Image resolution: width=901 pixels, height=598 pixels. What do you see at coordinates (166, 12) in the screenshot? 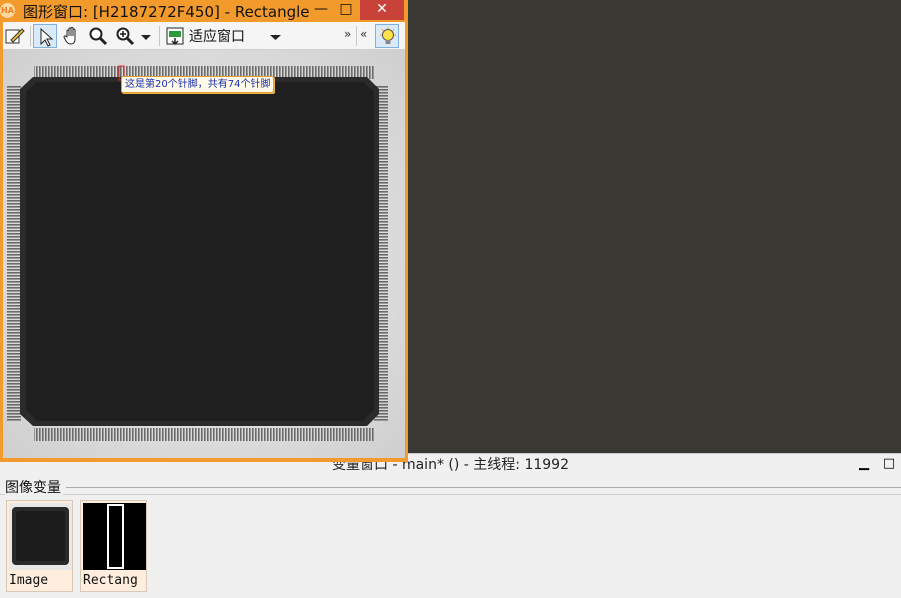
I see `graphics-window-title: 图形窗口: [H2187272F450] - Rectangle` at bounding box center [166, 12].